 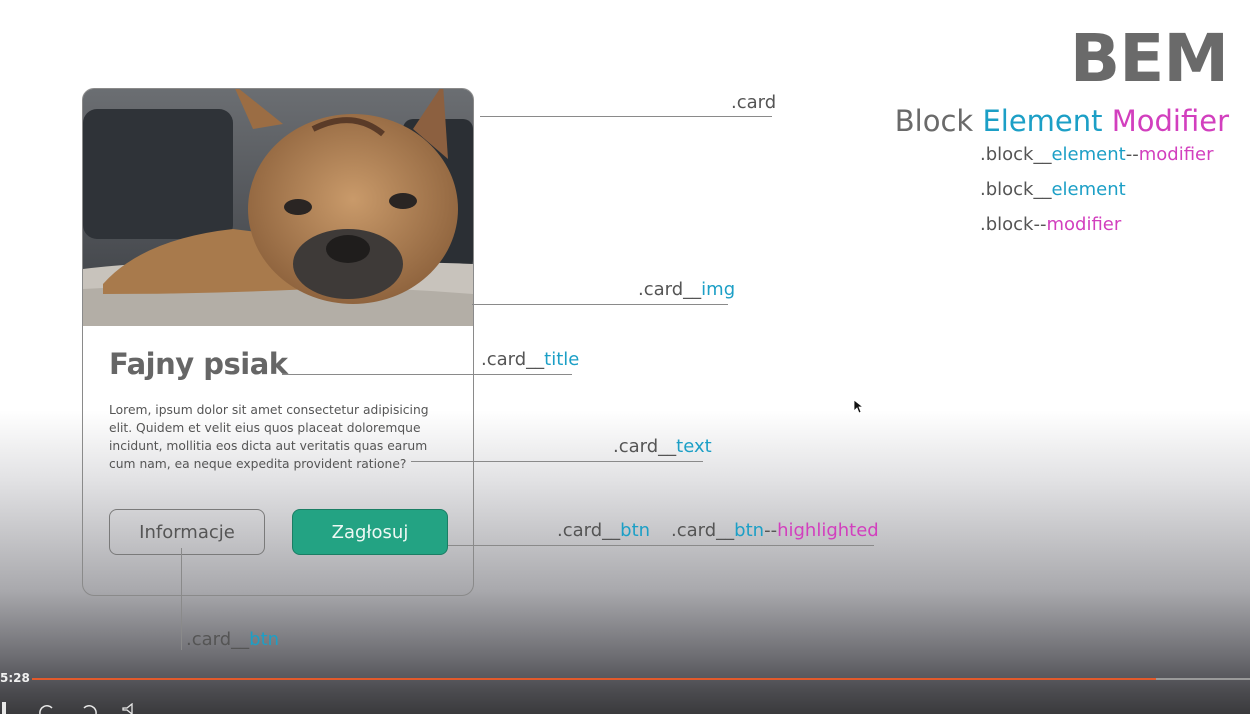 What do you see at coordinates (626, 116) in the screenshot?
I see `card-leader-line` at bounding box center [626, 116].